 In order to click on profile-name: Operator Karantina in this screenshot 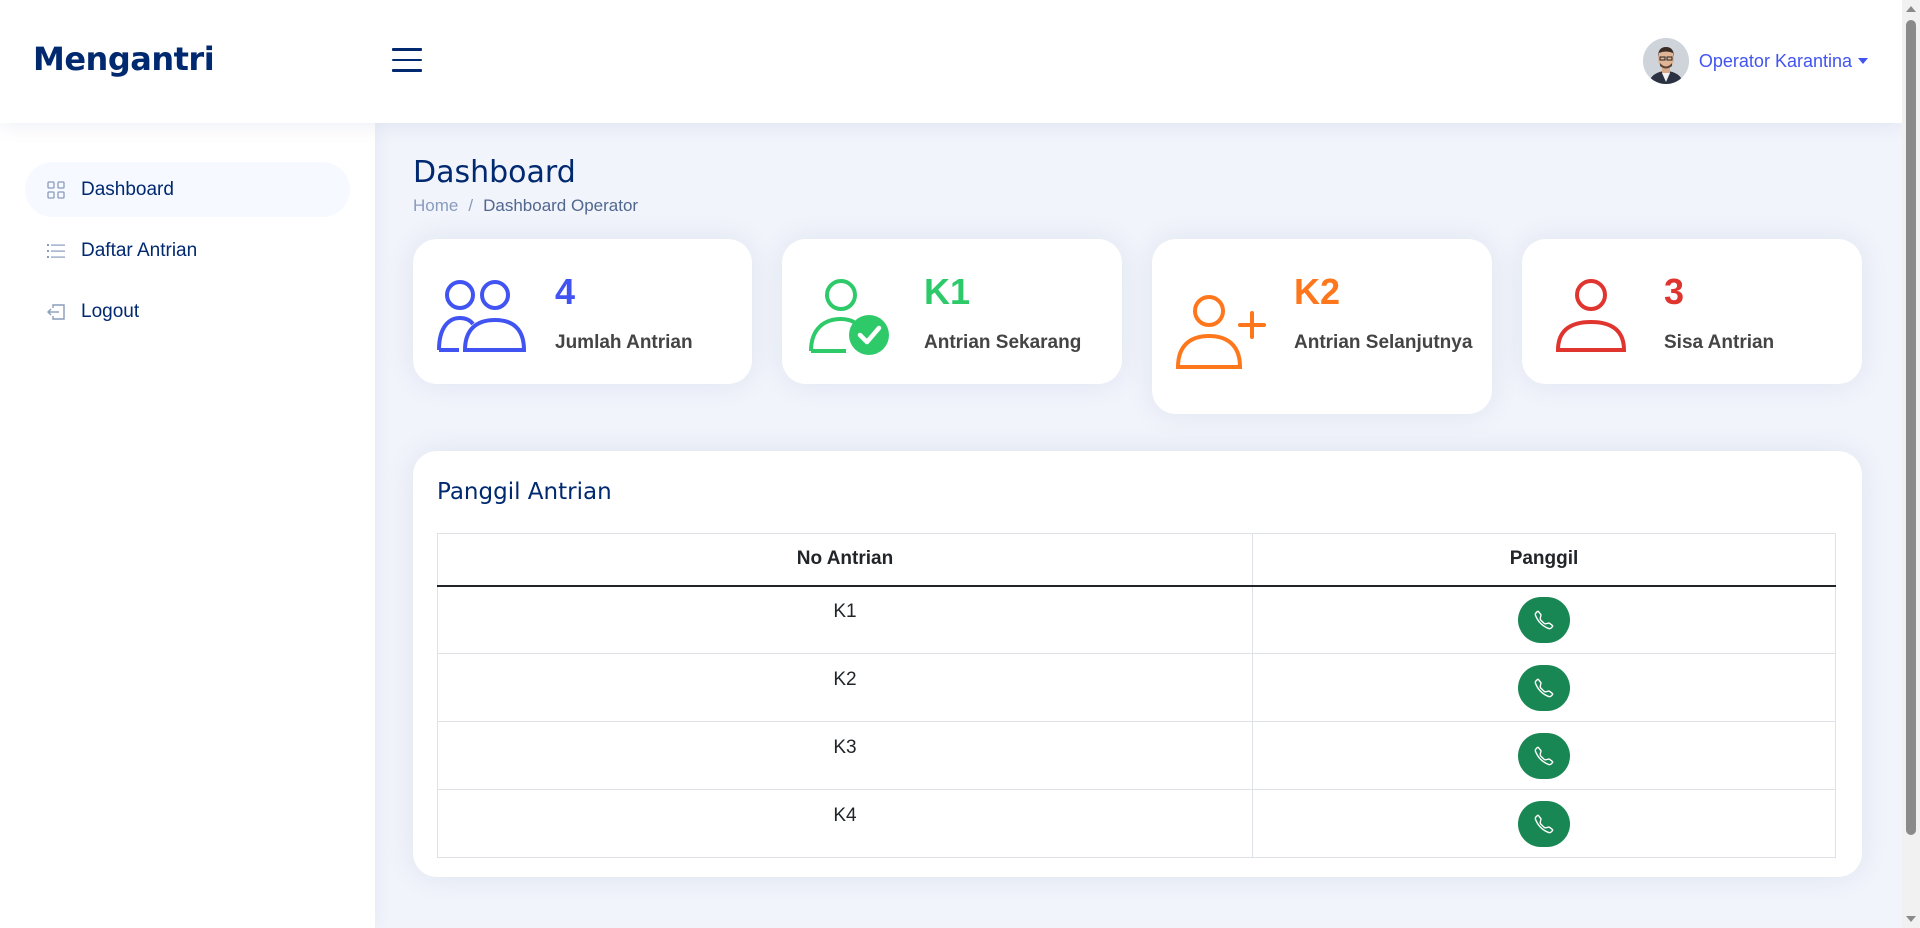, I will do `click(1775, 60)`.